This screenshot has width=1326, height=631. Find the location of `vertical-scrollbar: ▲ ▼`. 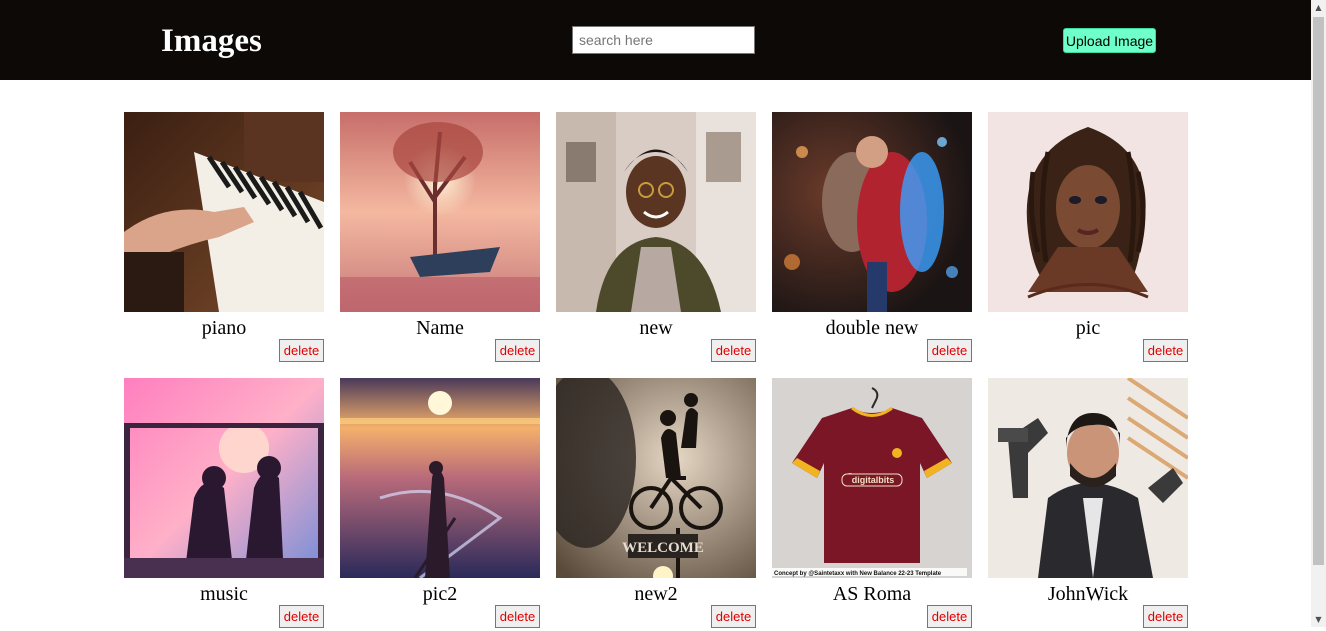

vertical-scrollbar: ▲ ▼ is located at coordinates (1318, 313).